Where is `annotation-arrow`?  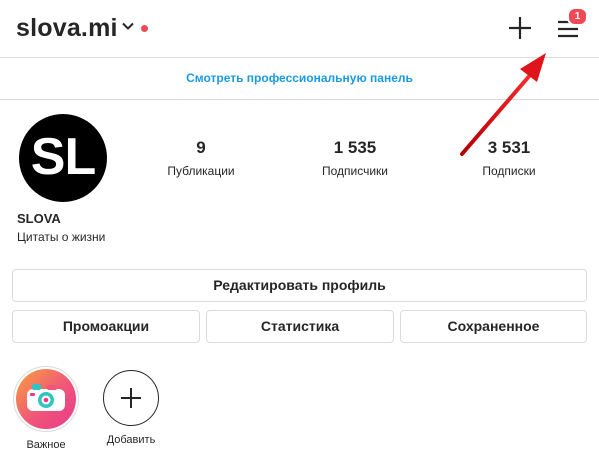 annotation-arrow is located at coordinates (503, 104).